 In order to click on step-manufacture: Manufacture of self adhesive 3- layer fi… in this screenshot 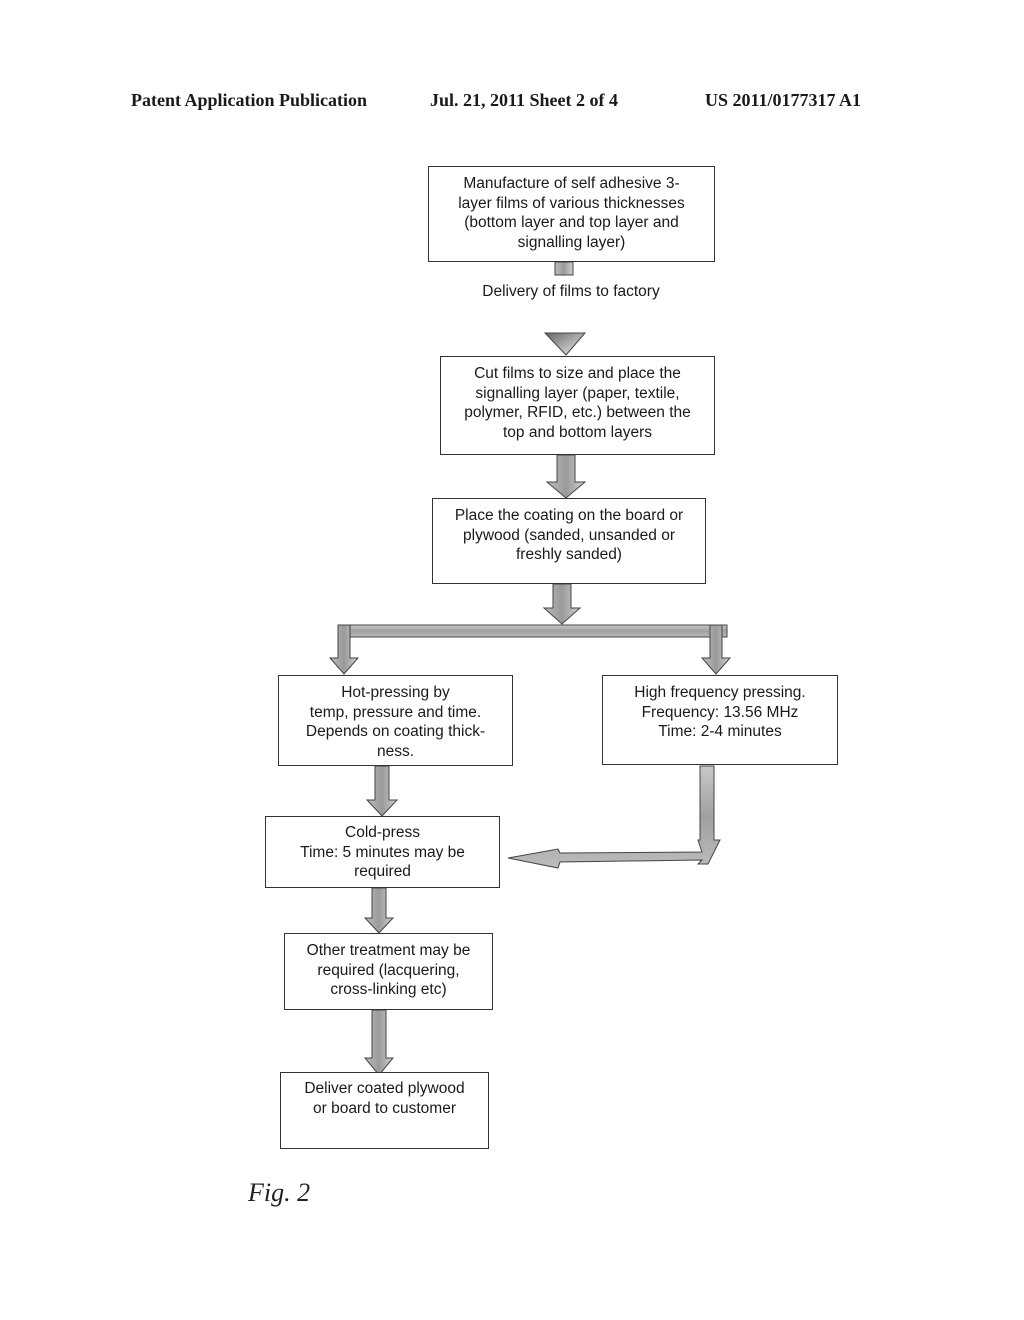, I will do `click(571, 214)`.